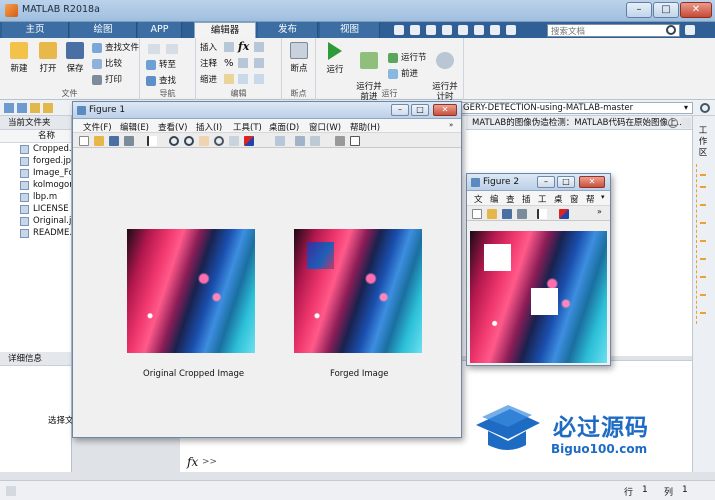 The image size is (715, 500). What do you see at coordinates (280, 141) in the screenshot?
I see `link-plot-icon` at bounding box center [280, 141].